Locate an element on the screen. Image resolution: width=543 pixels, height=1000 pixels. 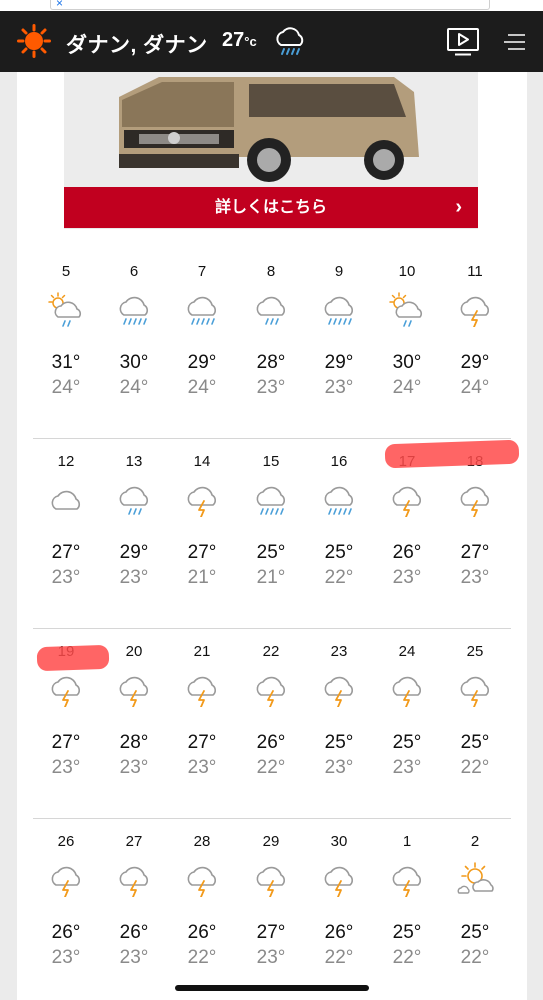
day-date: 13 is located at coordinates (134, 461).